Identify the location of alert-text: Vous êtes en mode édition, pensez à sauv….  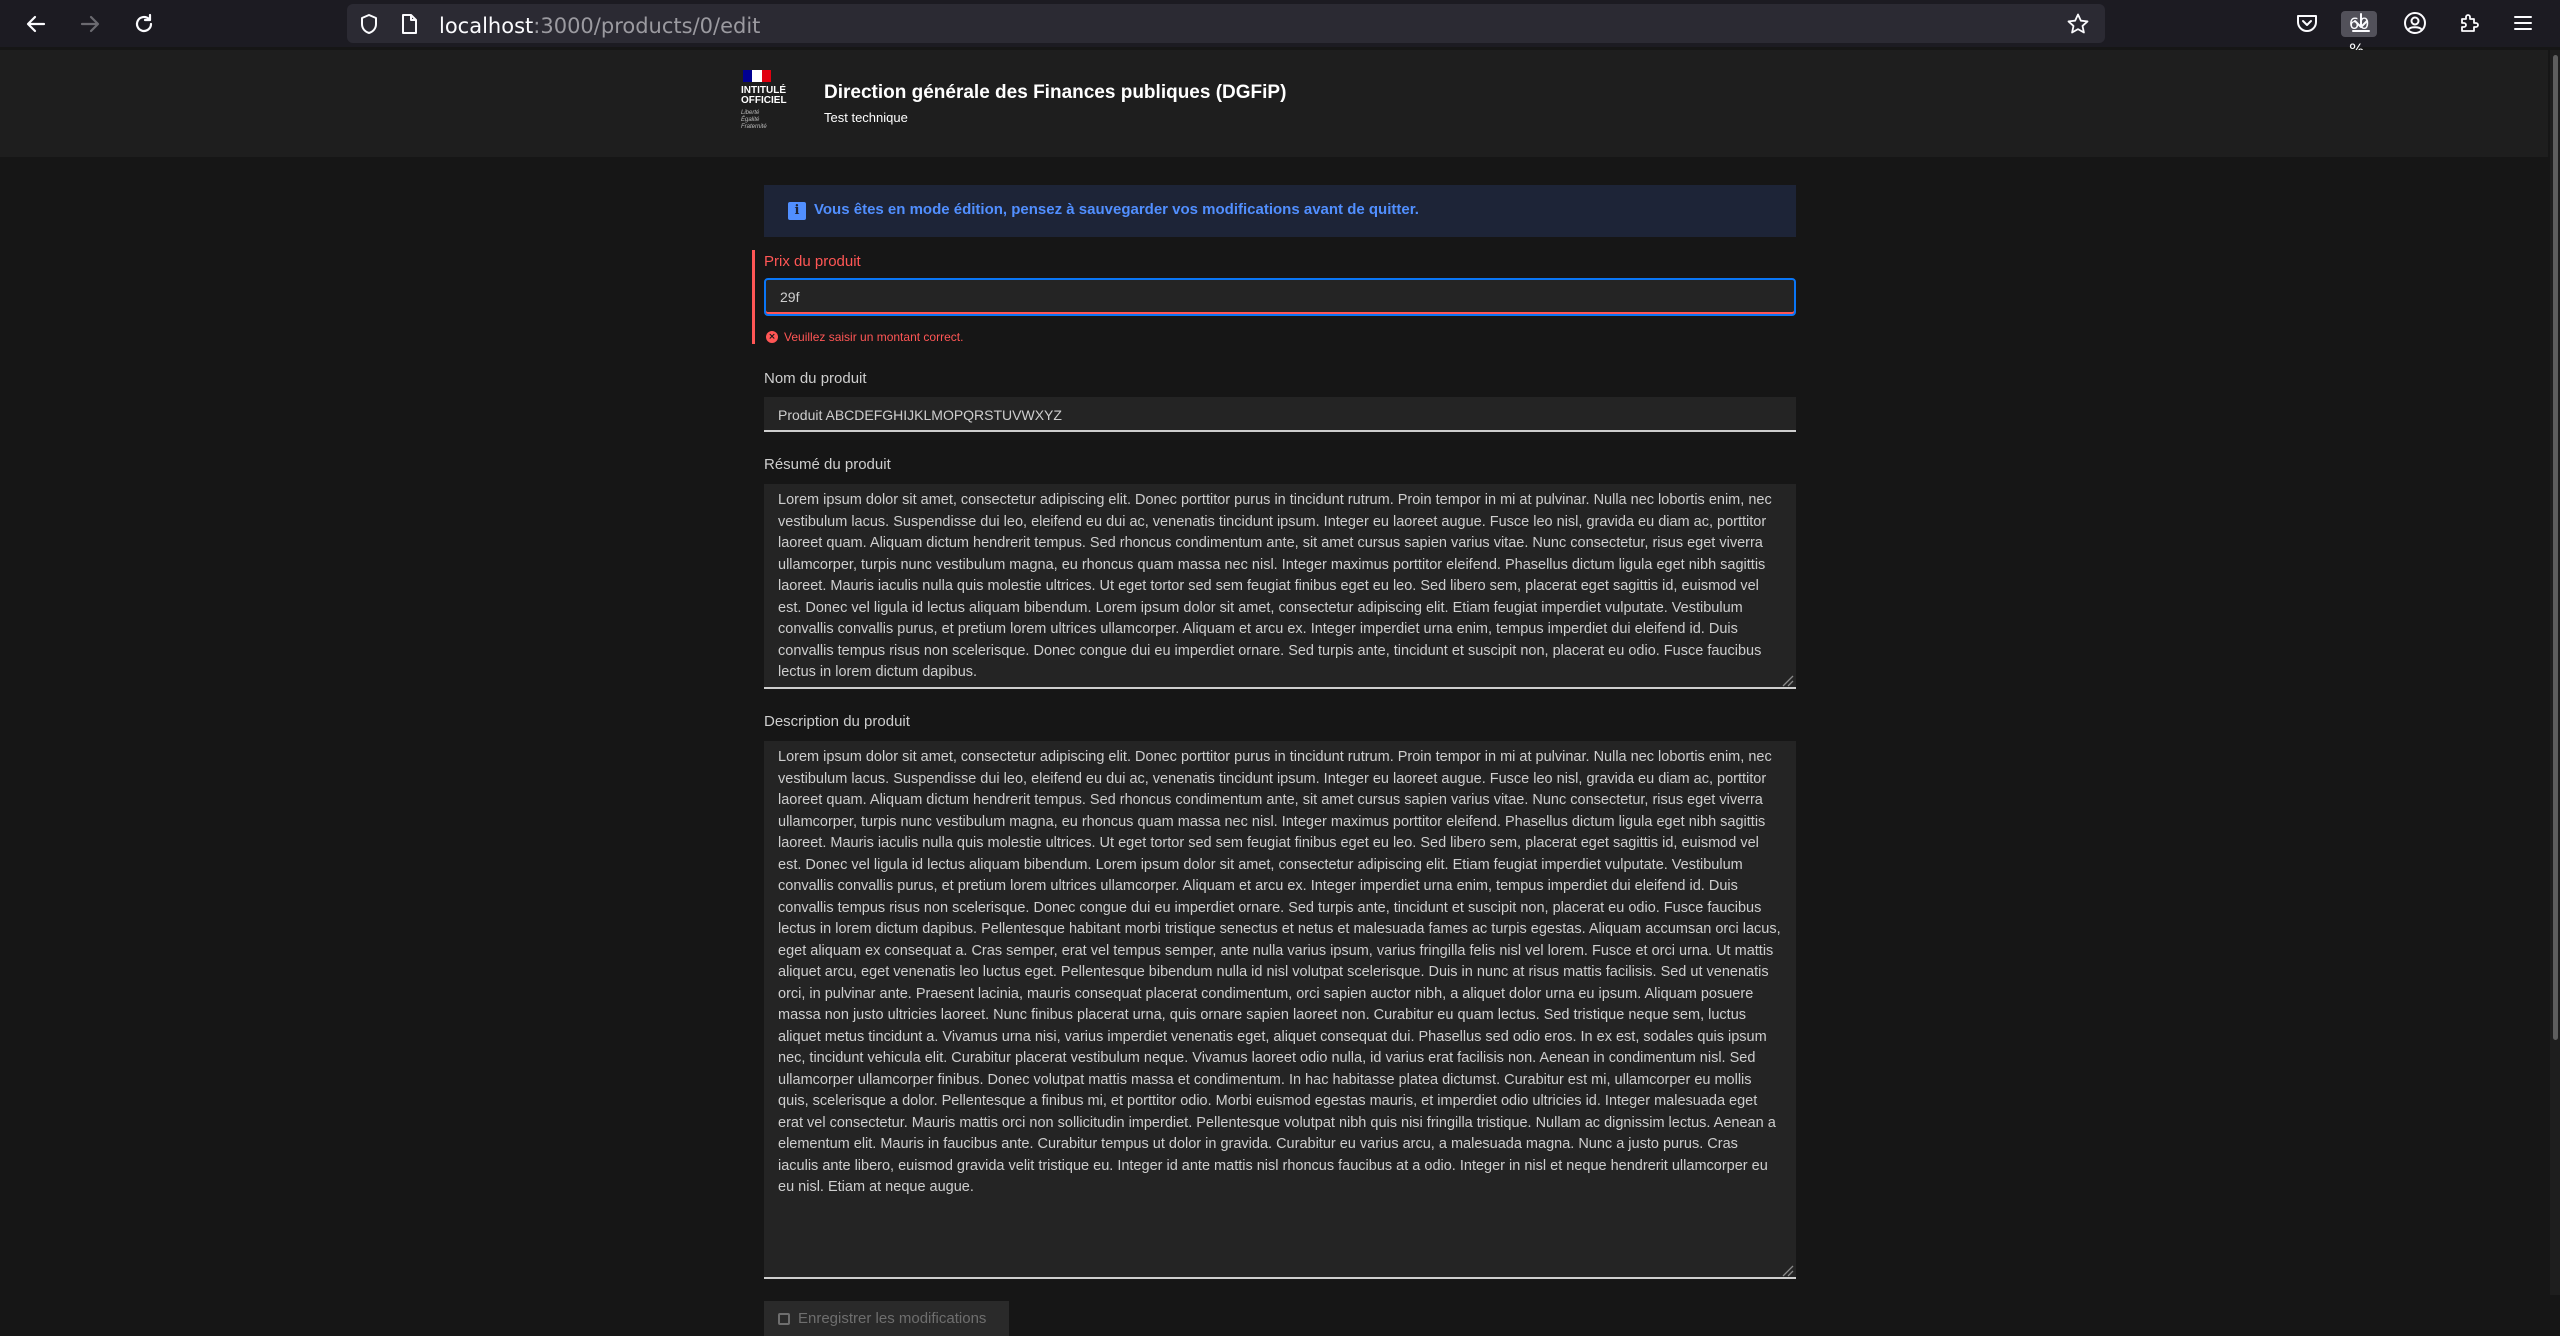
(1116, 209).